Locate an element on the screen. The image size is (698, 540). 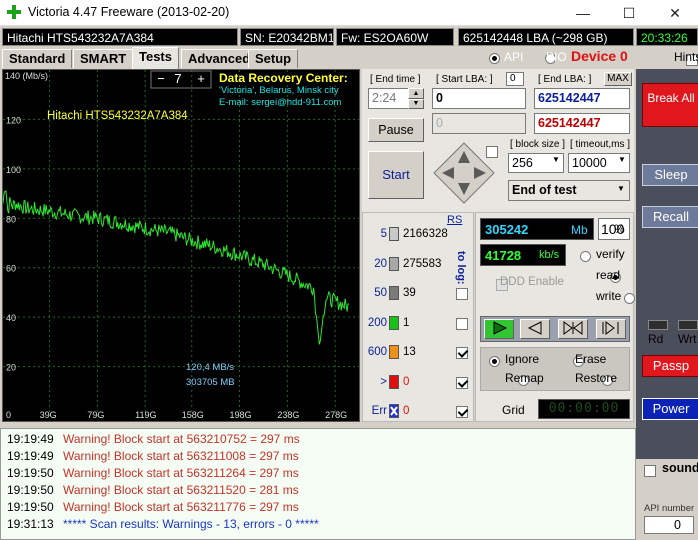
max-button: MAX is located at coordinates (618, 79).